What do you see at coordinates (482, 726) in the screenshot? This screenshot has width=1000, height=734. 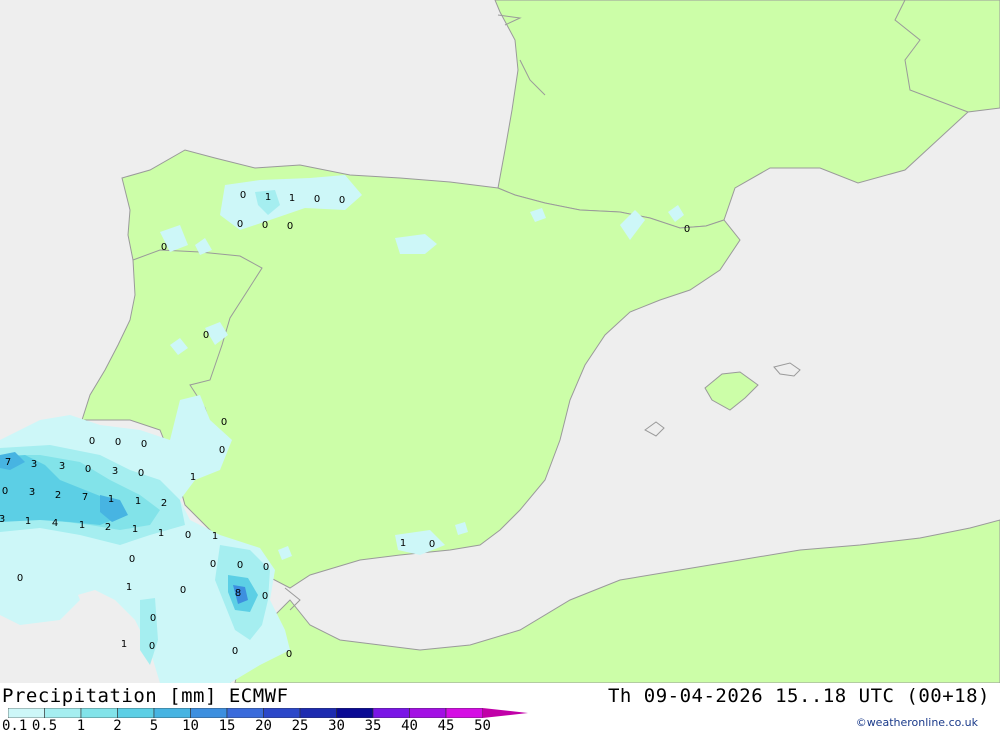 I see `scale-tick-label: 50` at bounding box center [482, 726].